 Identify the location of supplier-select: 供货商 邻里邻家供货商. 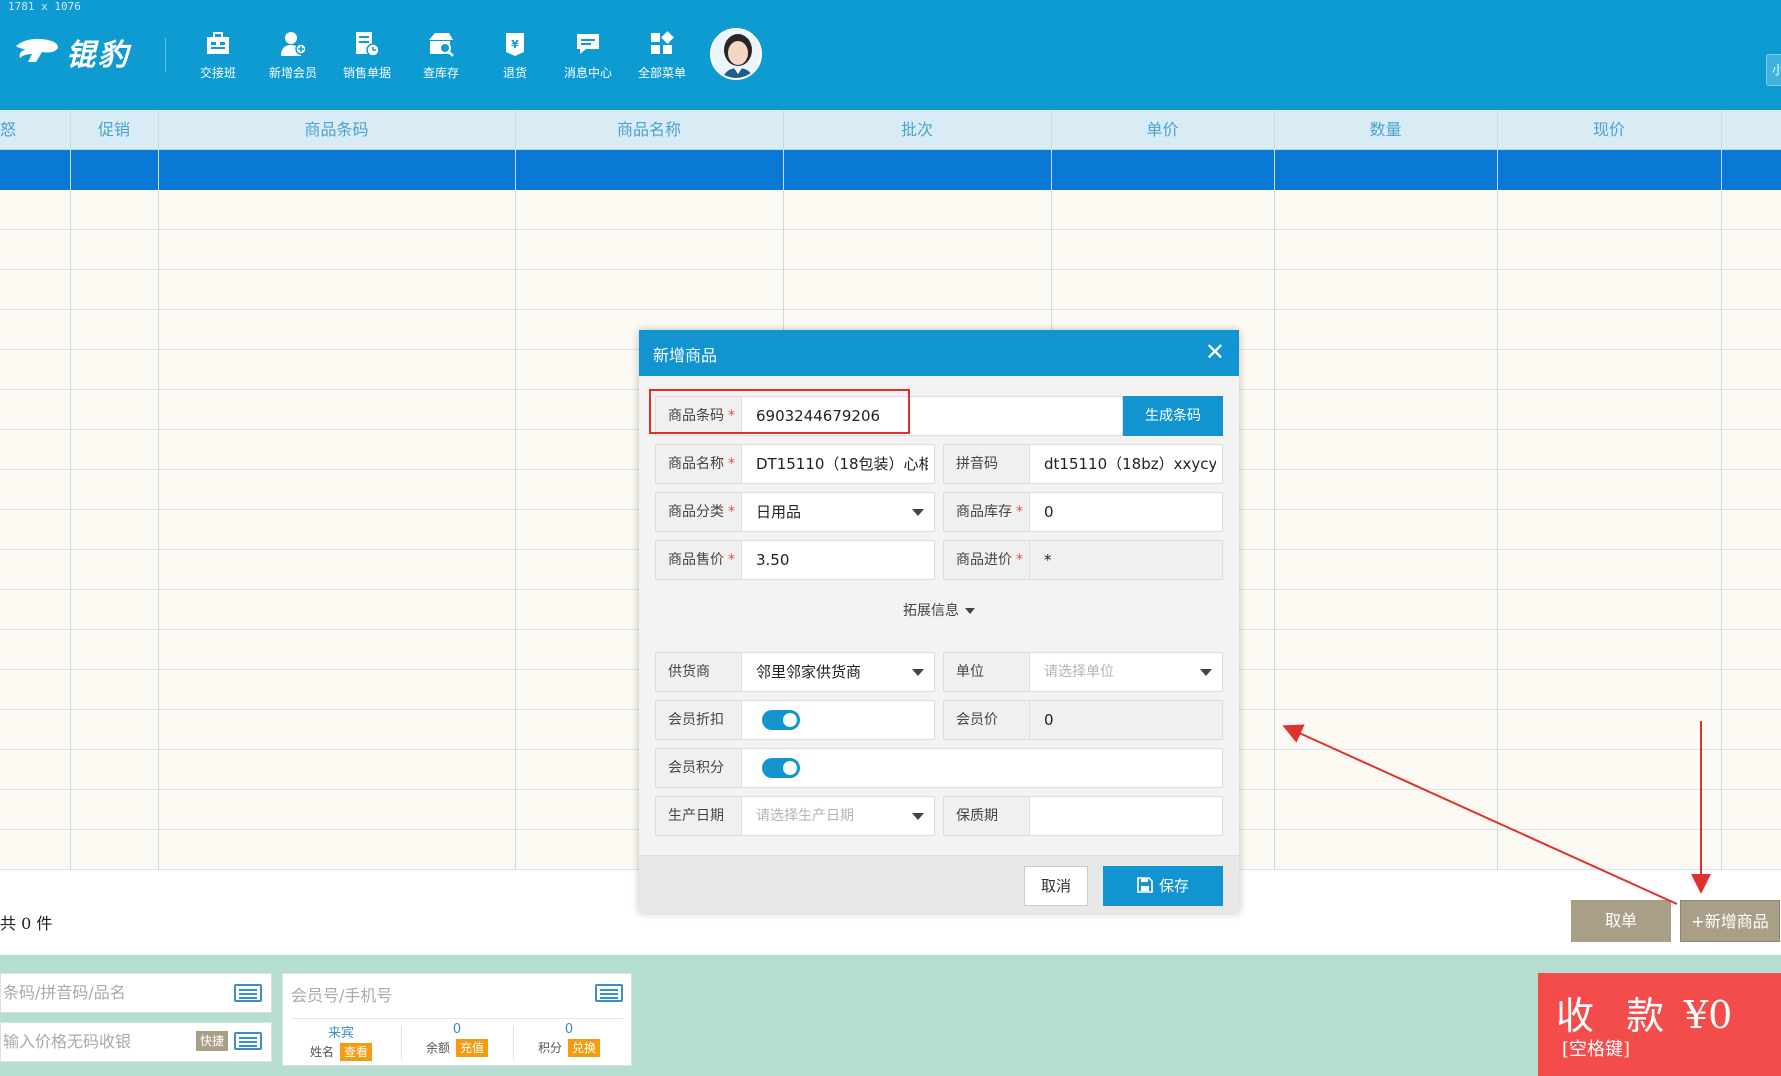
(795, 672).